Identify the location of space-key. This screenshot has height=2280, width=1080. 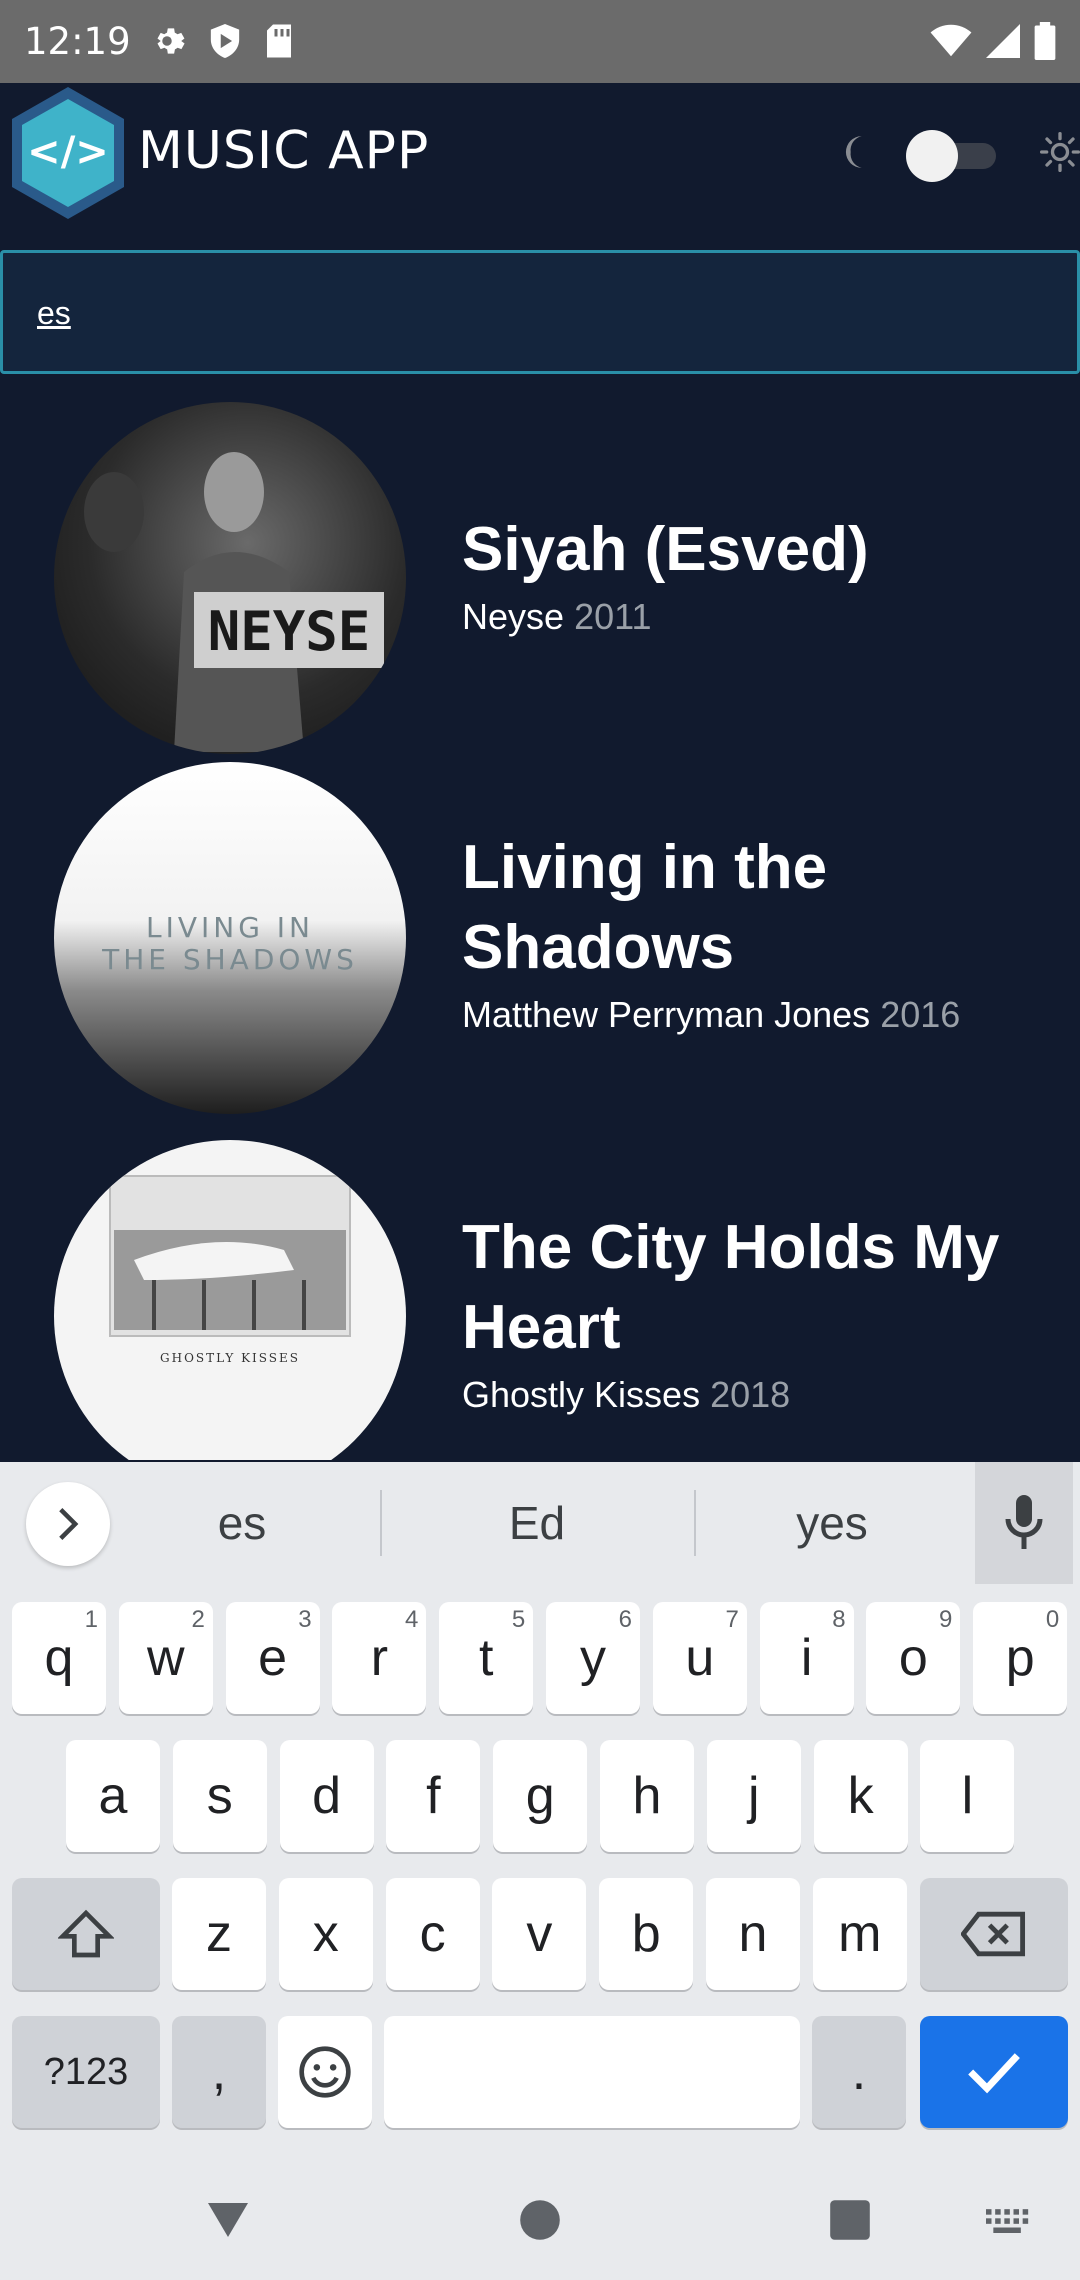
(592, 2072).